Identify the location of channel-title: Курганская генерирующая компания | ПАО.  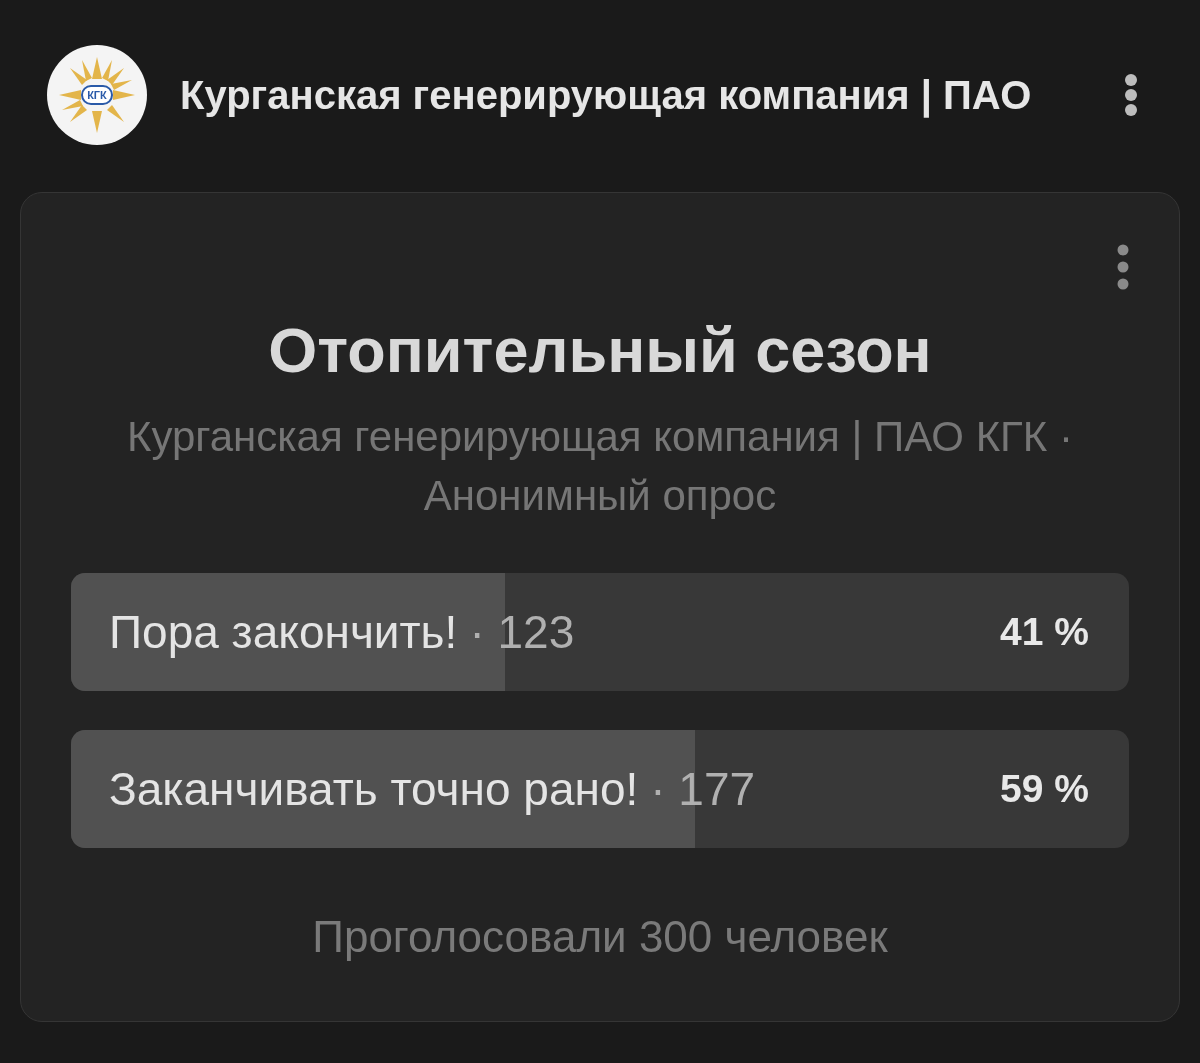
(606, 95).